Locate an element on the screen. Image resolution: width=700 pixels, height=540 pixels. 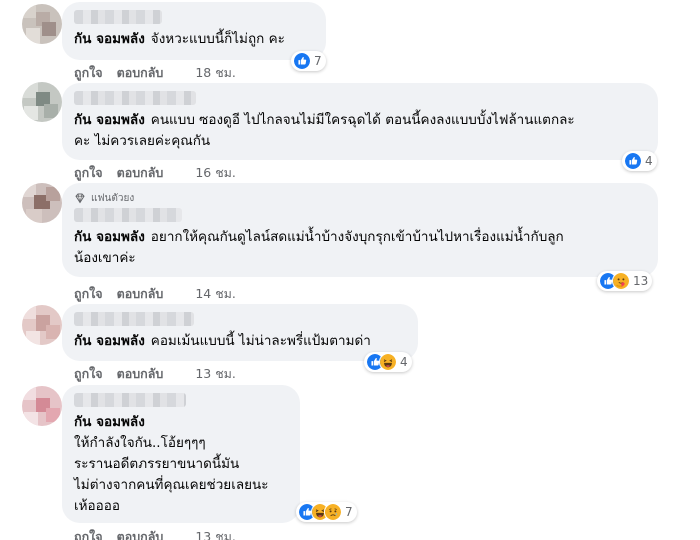
reaction-summary: 13 is located at coordinates (625, 281).